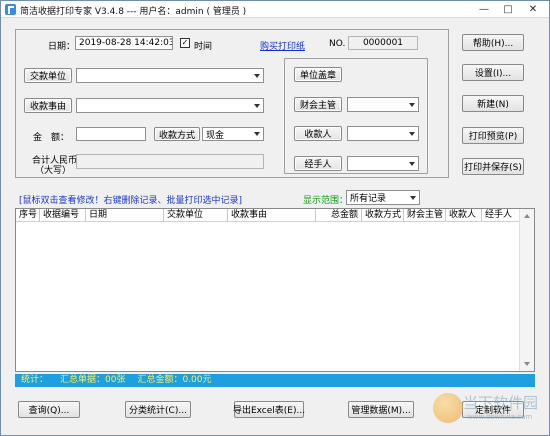 This screenshot has height=436, width=550. What do you see at coordinates (10, 9) in the screenshot?
I see `app-icon` at bounding box center [10, 9].